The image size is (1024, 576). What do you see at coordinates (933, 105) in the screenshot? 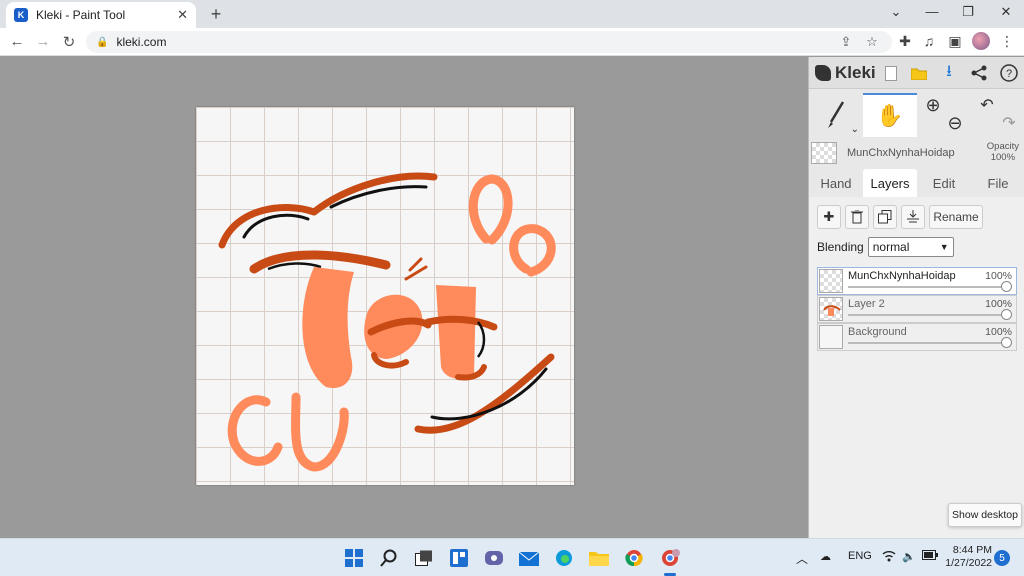
I see `zoom-in-icon: ⊕` at bounding box center [933, 105].